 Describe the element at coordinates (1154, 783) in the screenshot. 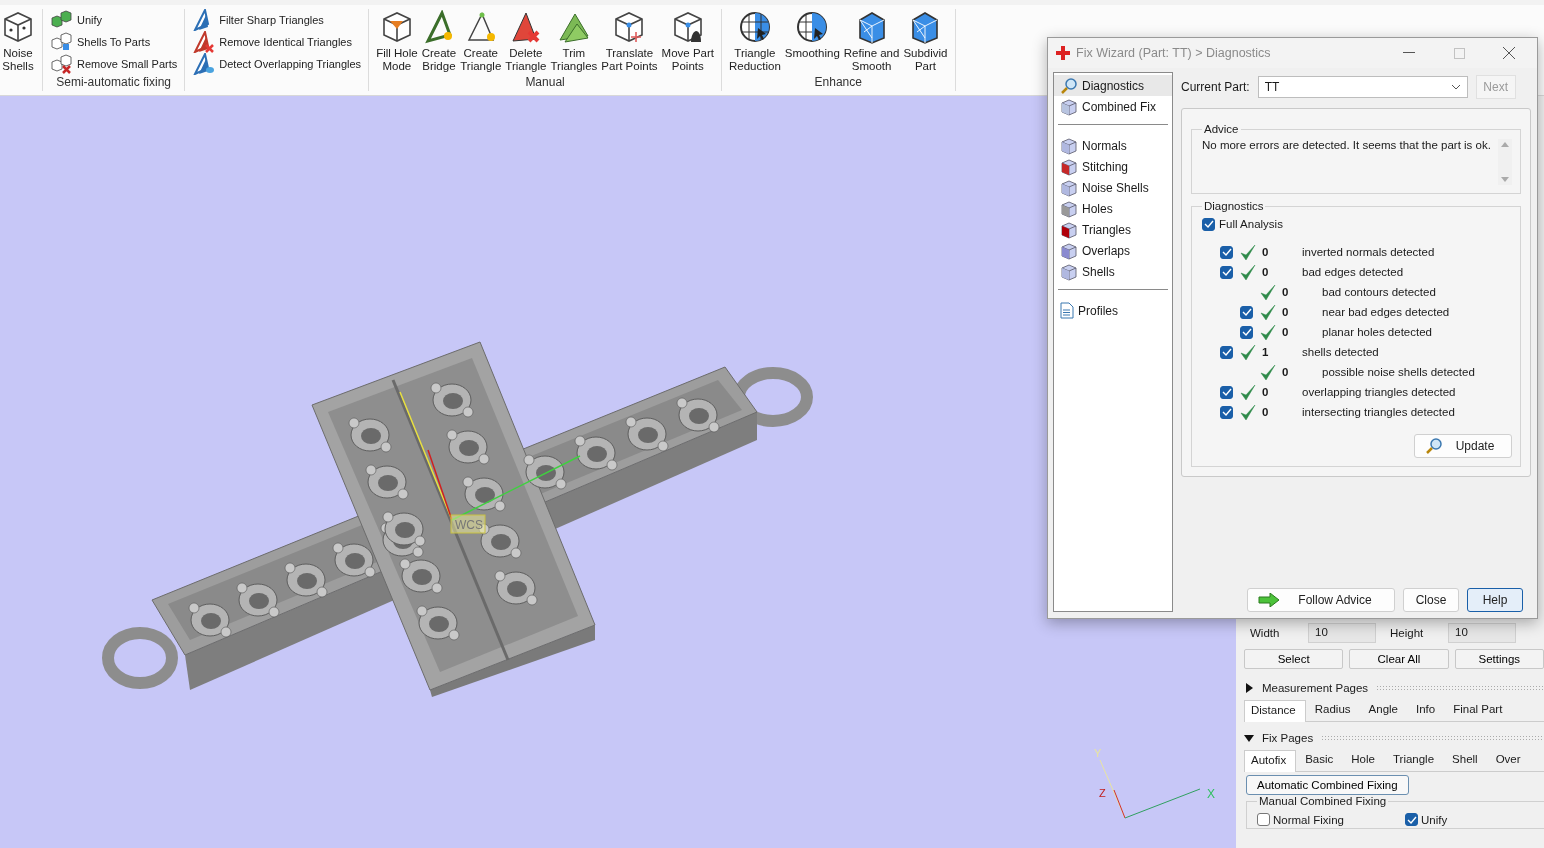

I see `axis-triad: Y Z X` at that location.